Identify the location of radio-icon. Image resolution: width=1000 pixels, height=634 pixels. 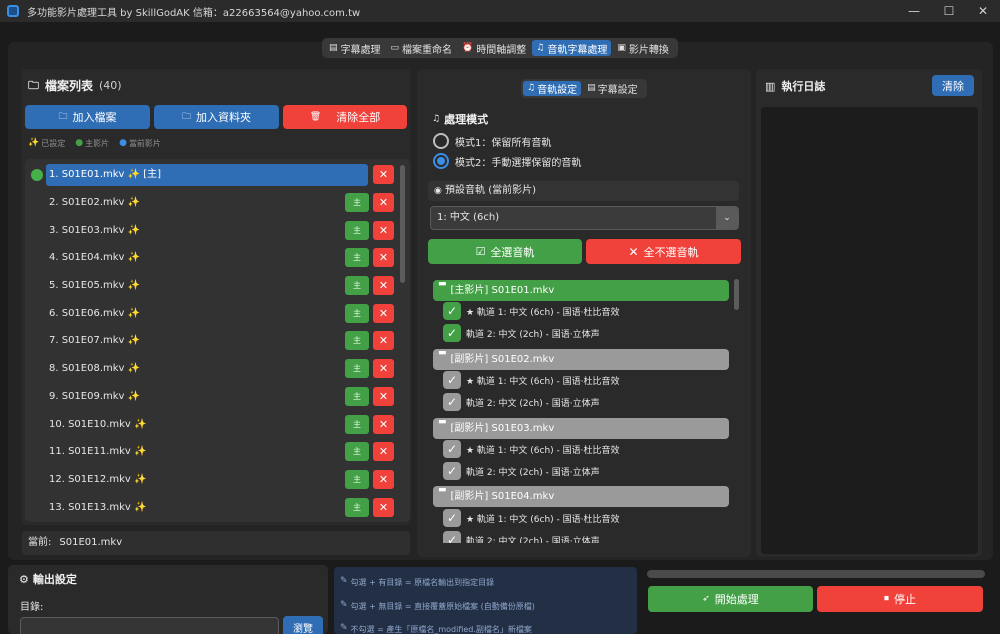
(441, 141).